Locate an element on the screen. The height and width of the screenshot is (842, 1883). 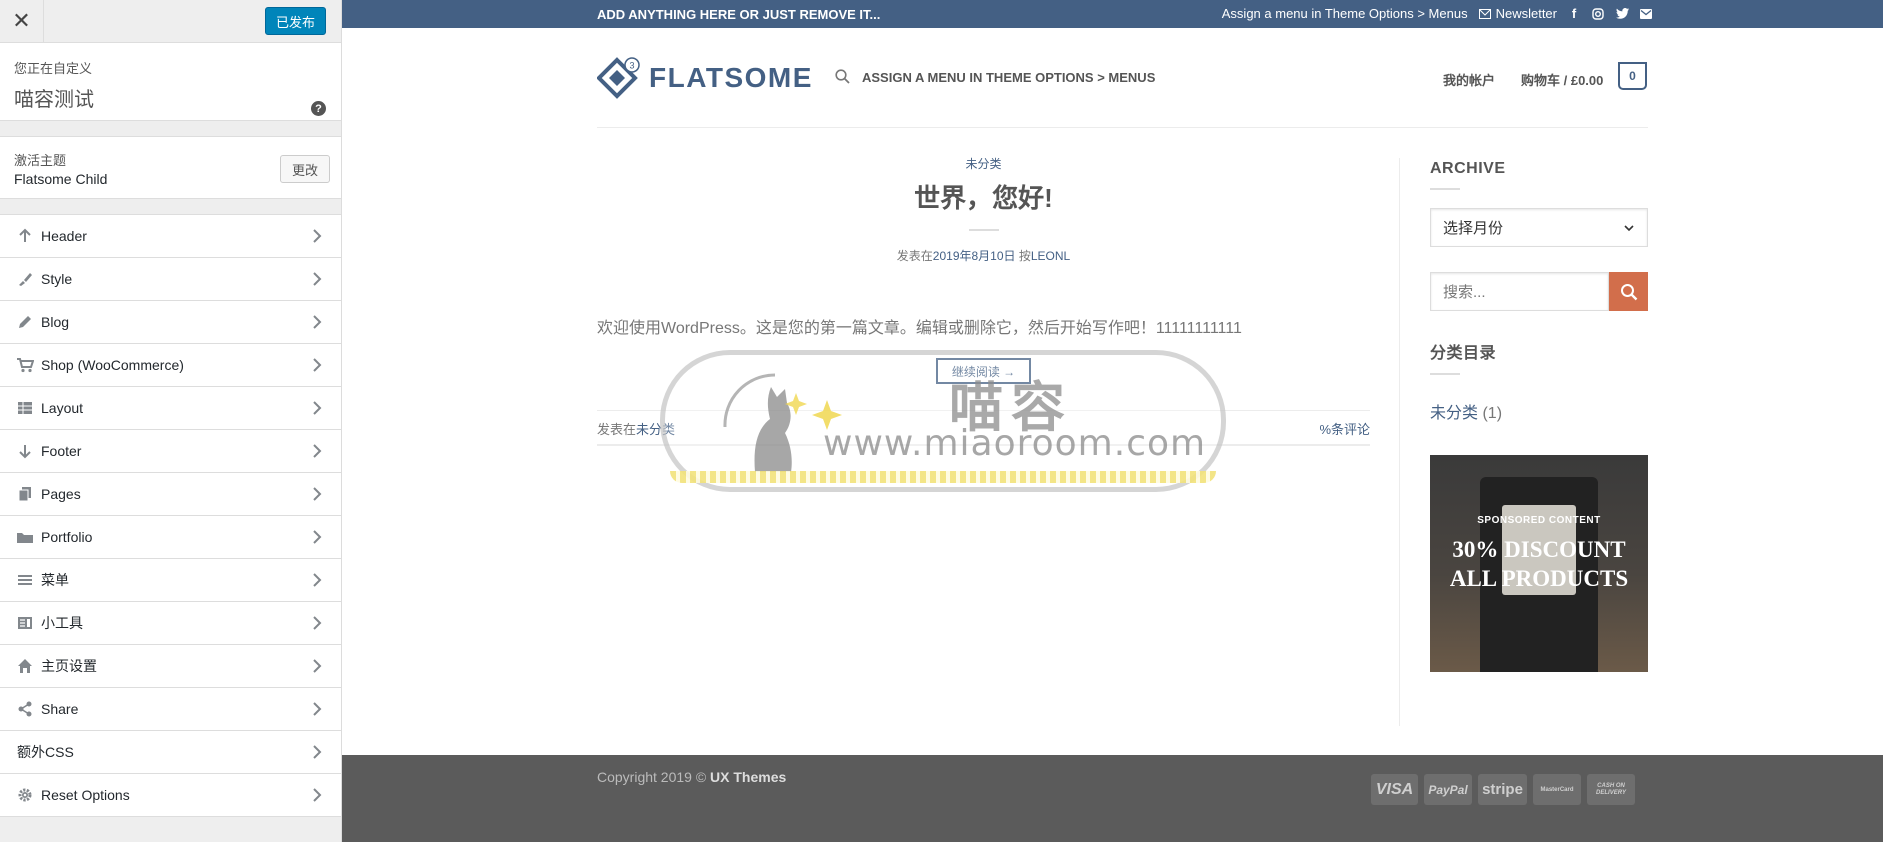
archive-select: 选择月份 is located at coordinates (1539, 227).